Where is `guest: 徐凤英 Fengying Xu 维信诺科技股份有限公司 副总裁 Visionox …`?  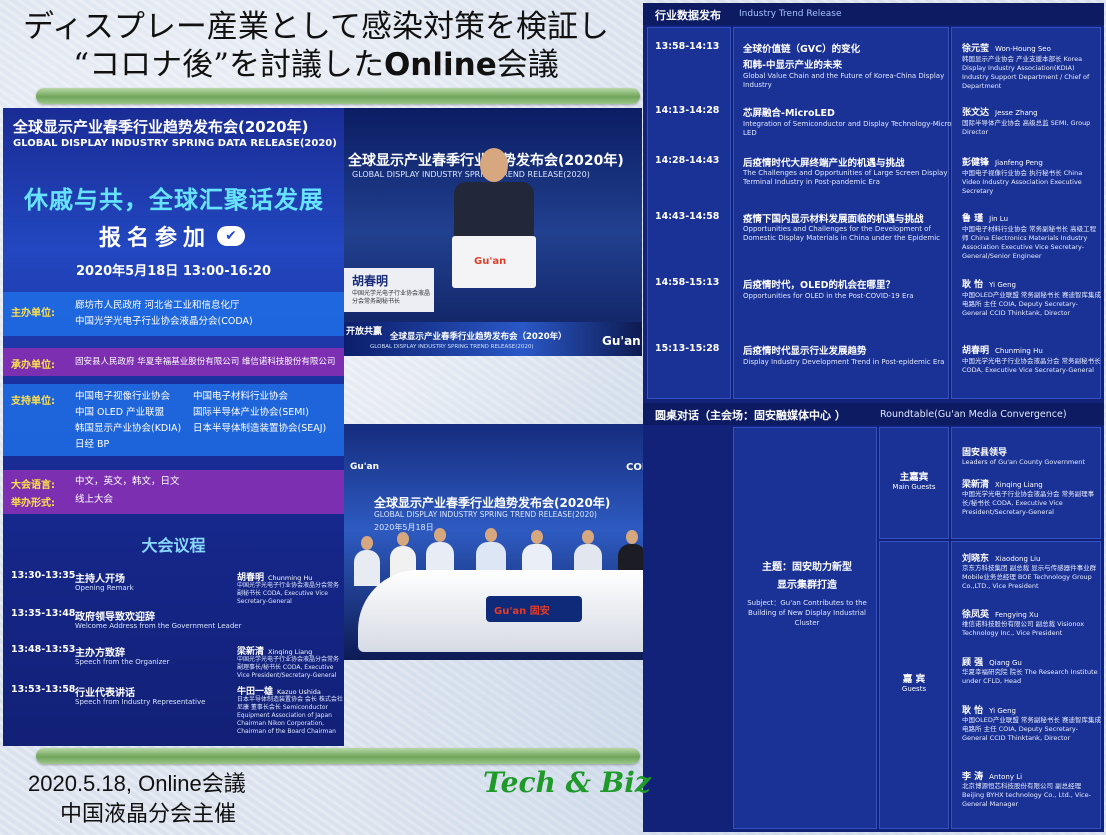
guest: 徐凤英 Fengying Xu 维信诺科技股份有限公司 副总裁 Visionox … is located at coordinates (1023, 623).